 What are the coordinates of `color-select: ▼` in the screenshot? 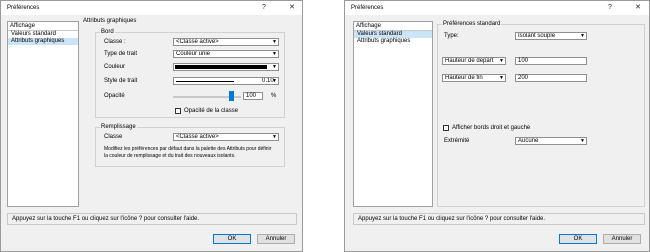 It's located at (226, 67).